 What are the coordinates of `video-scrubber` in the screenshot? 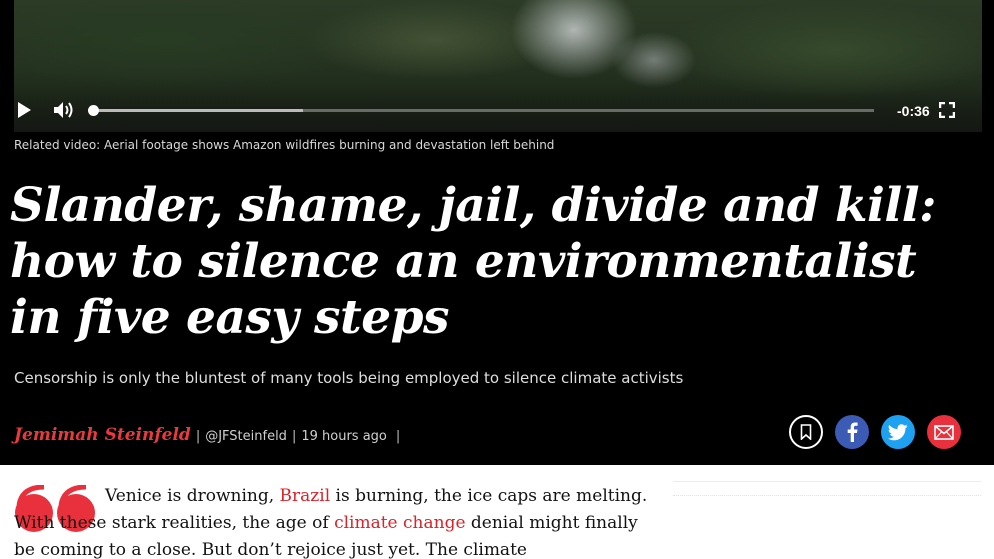 It's located at (481, 110).